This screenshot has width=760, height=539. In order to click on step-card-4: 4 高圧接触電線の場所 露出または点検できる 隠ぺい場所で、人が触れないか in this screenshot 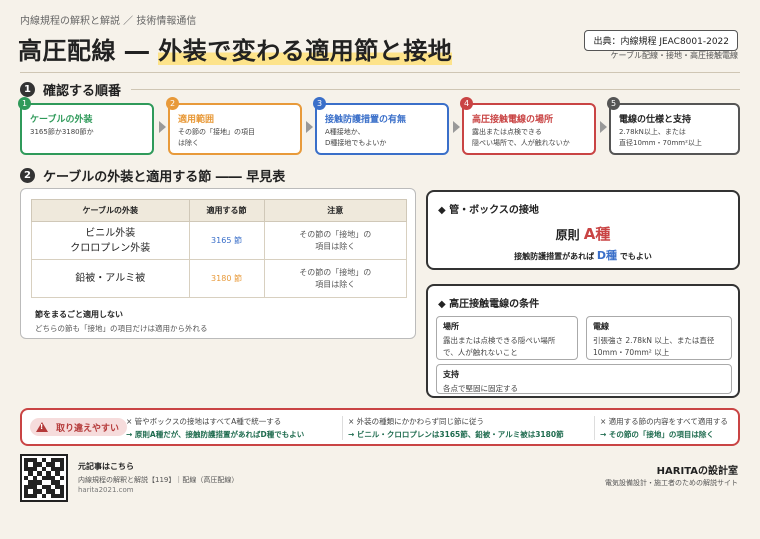, I will do `click(528, 126)`.